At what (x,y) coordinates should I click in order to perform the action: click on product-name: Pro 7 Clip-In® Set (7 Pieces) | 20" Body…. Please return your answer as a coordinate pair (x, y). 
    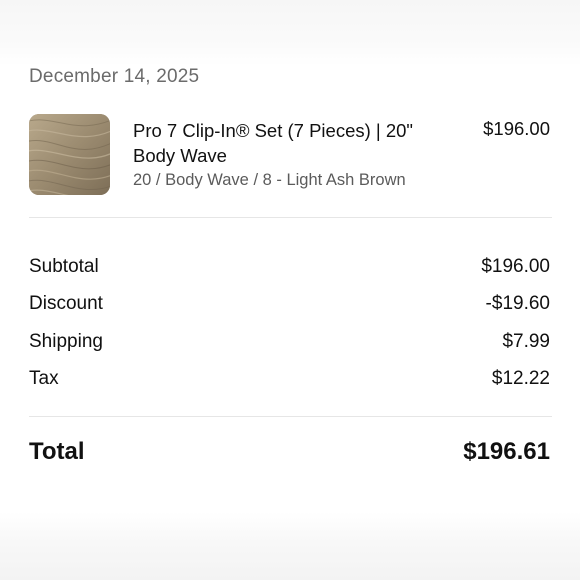
    Looking at the image, I should click on (293, 143).